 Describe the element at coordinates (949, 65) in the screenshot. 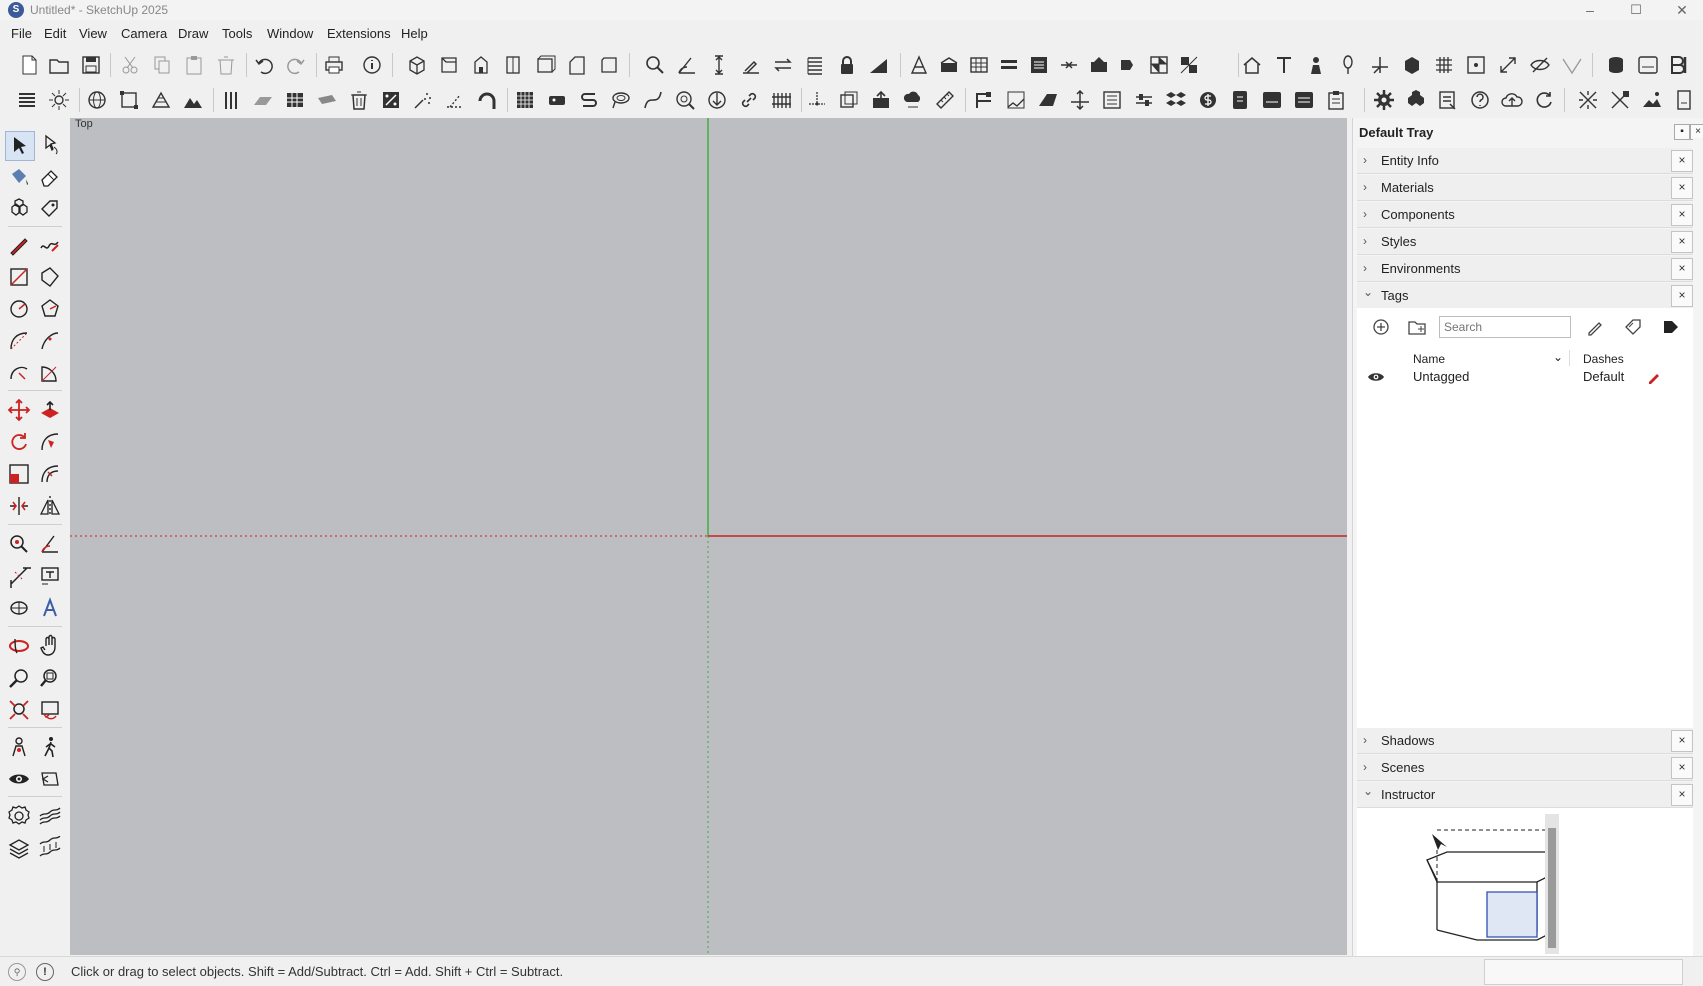

I see `warehouse-icon` at that location.